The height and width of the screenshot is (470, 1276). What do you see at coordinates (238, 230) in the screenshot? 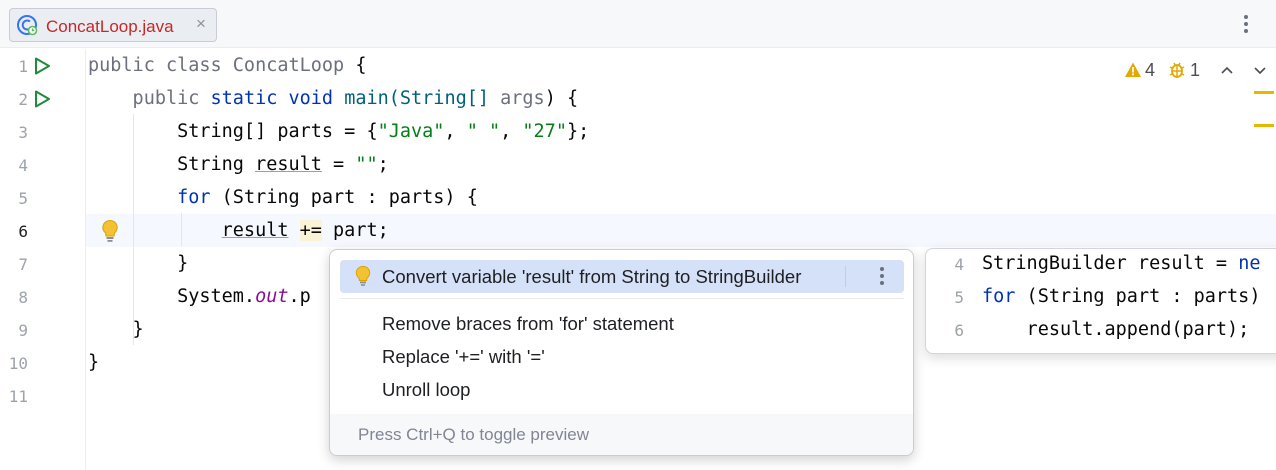
I see `code-line-current: result += part;` at bounding box center [238, 230].